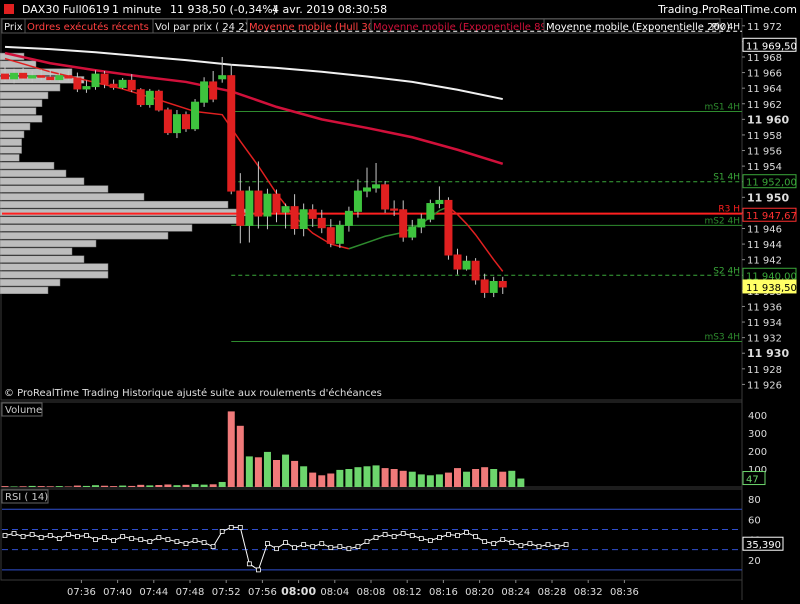 The height and width of the screenshot is (604, 800). I want to click on time-tick-label: 08:12, so click(407, 592).